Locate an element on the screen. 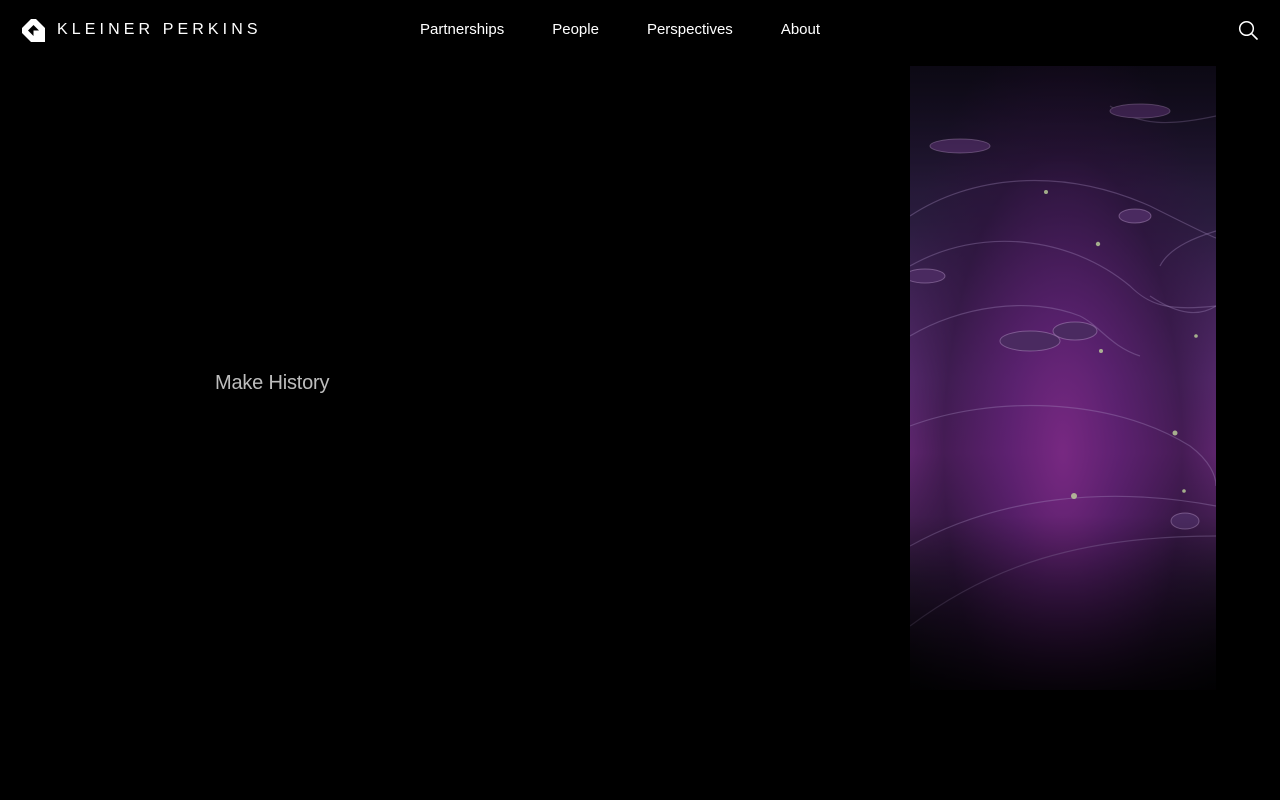 Image resolution: width=1280 pixels, height=800 pixels. logo-link: KLEINER PERKINS is located at coordinates (142, 30).